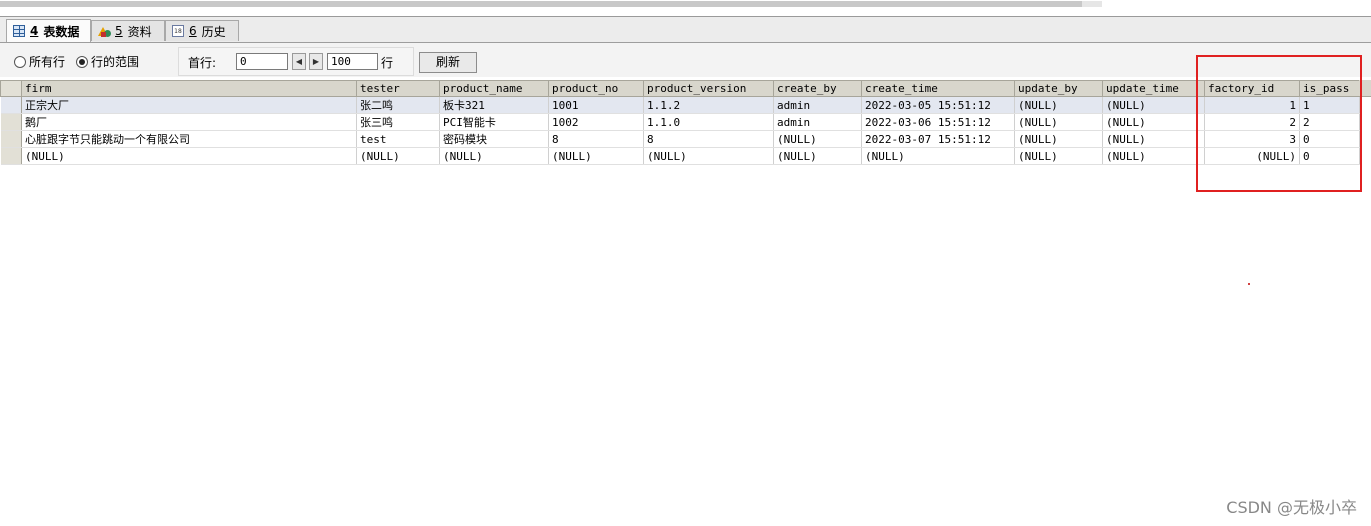 The image size is (1371, 526). I want to click on column-header: firm, so click(189, 88).